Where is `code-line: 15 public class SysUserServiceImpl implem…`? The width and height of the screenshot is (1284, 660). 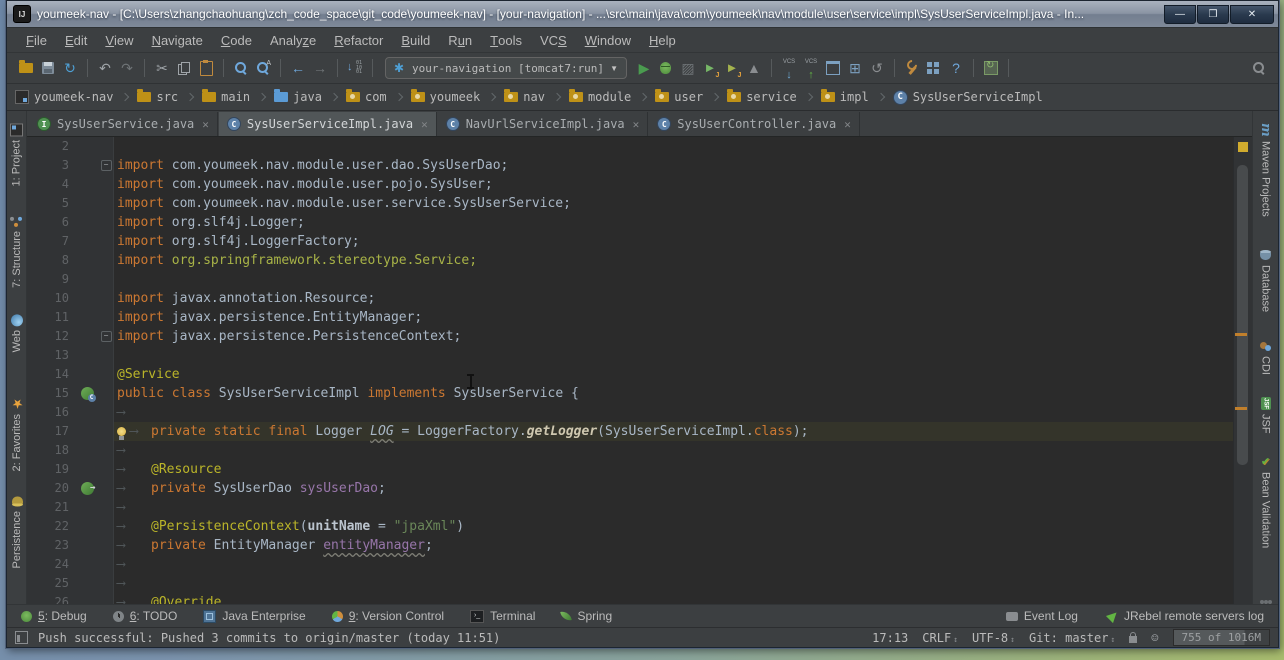 code-line: 15 public class SysUserServiceImpl implem… is located at coordinates (630, 393).